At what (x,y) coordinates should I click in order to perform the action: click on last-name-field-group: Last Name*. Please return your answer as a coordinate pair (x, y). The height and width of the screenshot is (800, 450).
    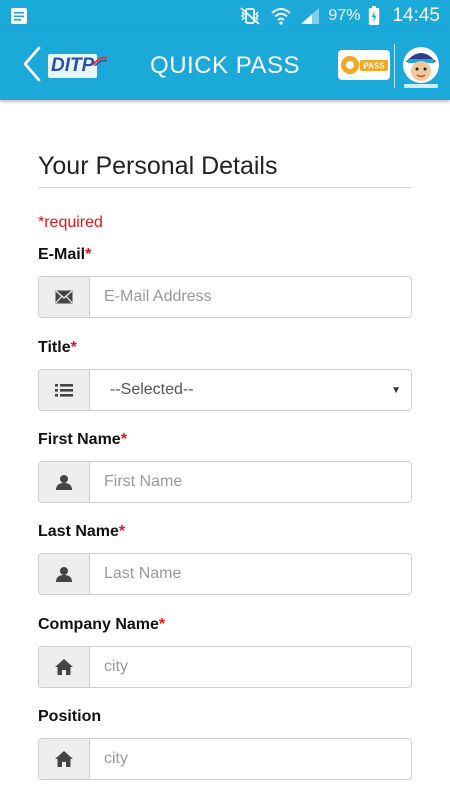
    Looking at the image, I should click on (225, 556).